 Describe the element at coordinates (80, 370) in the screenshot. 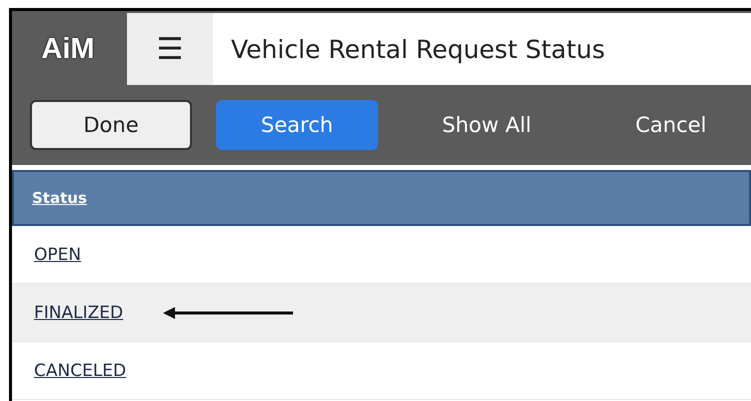

I see `row-value-link: CANCELED` at that location.